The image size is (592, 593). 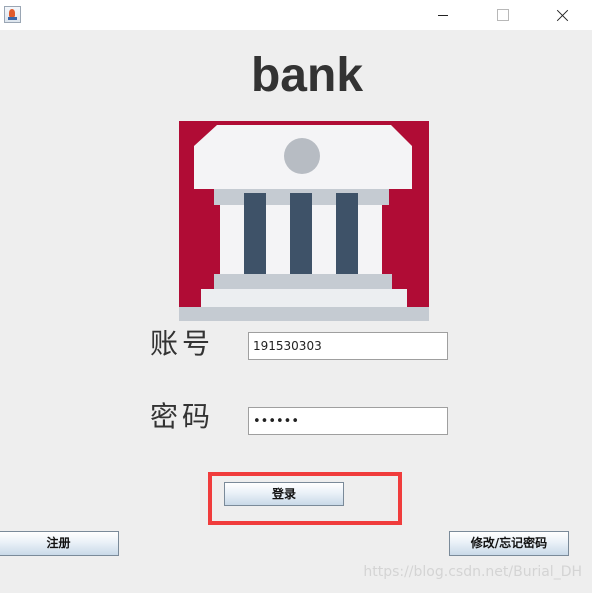 What do you see at coordinates (296, 15) in the screenshot?
I see `window-titlebar` at bounding box center [296, 15].